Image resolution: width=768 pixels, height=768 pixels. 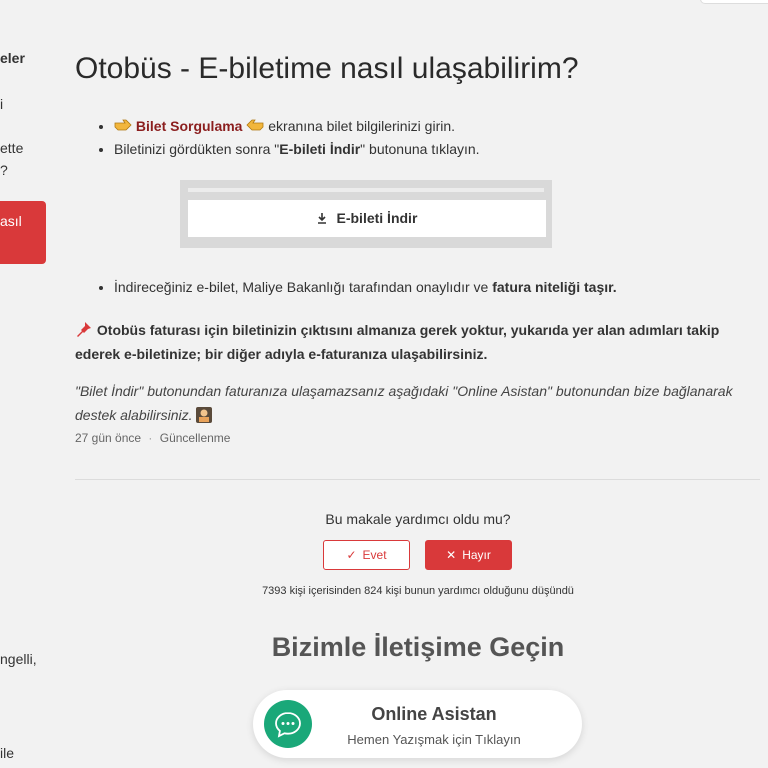 I want to click on step2-text-before: Biletinizi gördükten sonra ", so click(x=197, y=149).